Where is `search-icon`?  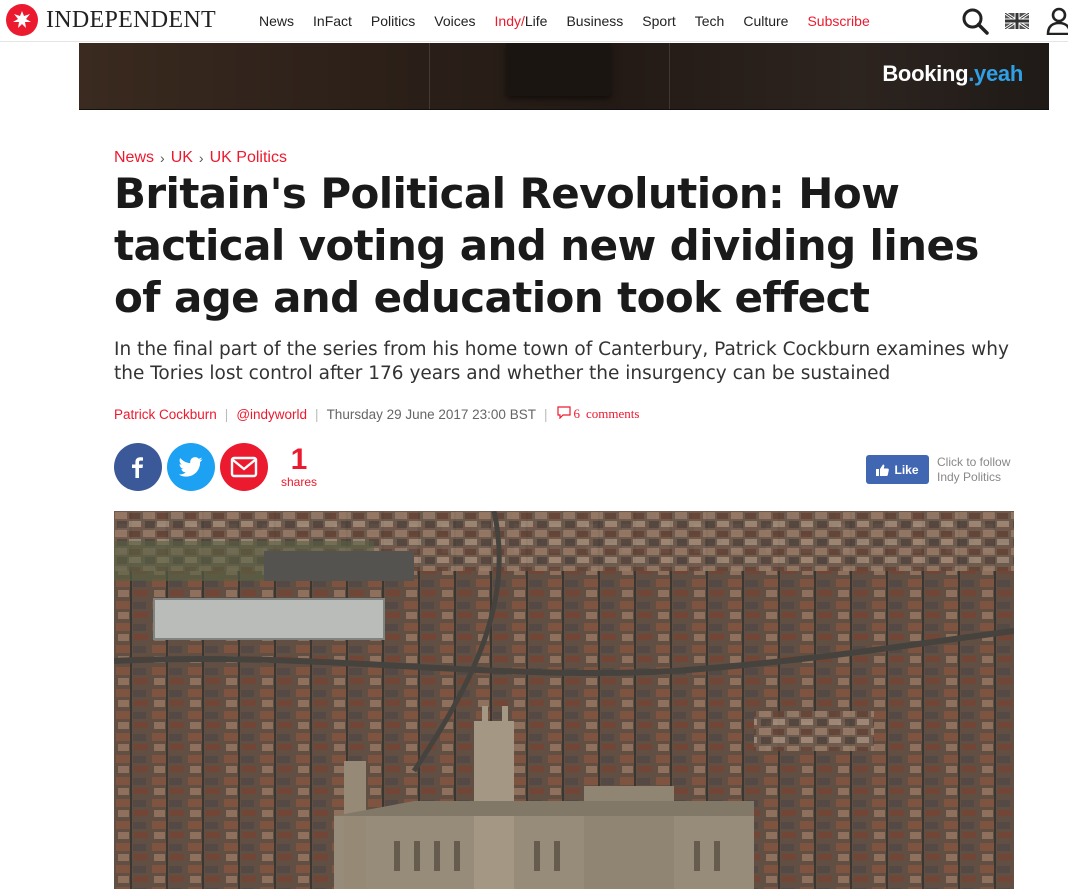
search-icon is located at coordinates (975, 21).